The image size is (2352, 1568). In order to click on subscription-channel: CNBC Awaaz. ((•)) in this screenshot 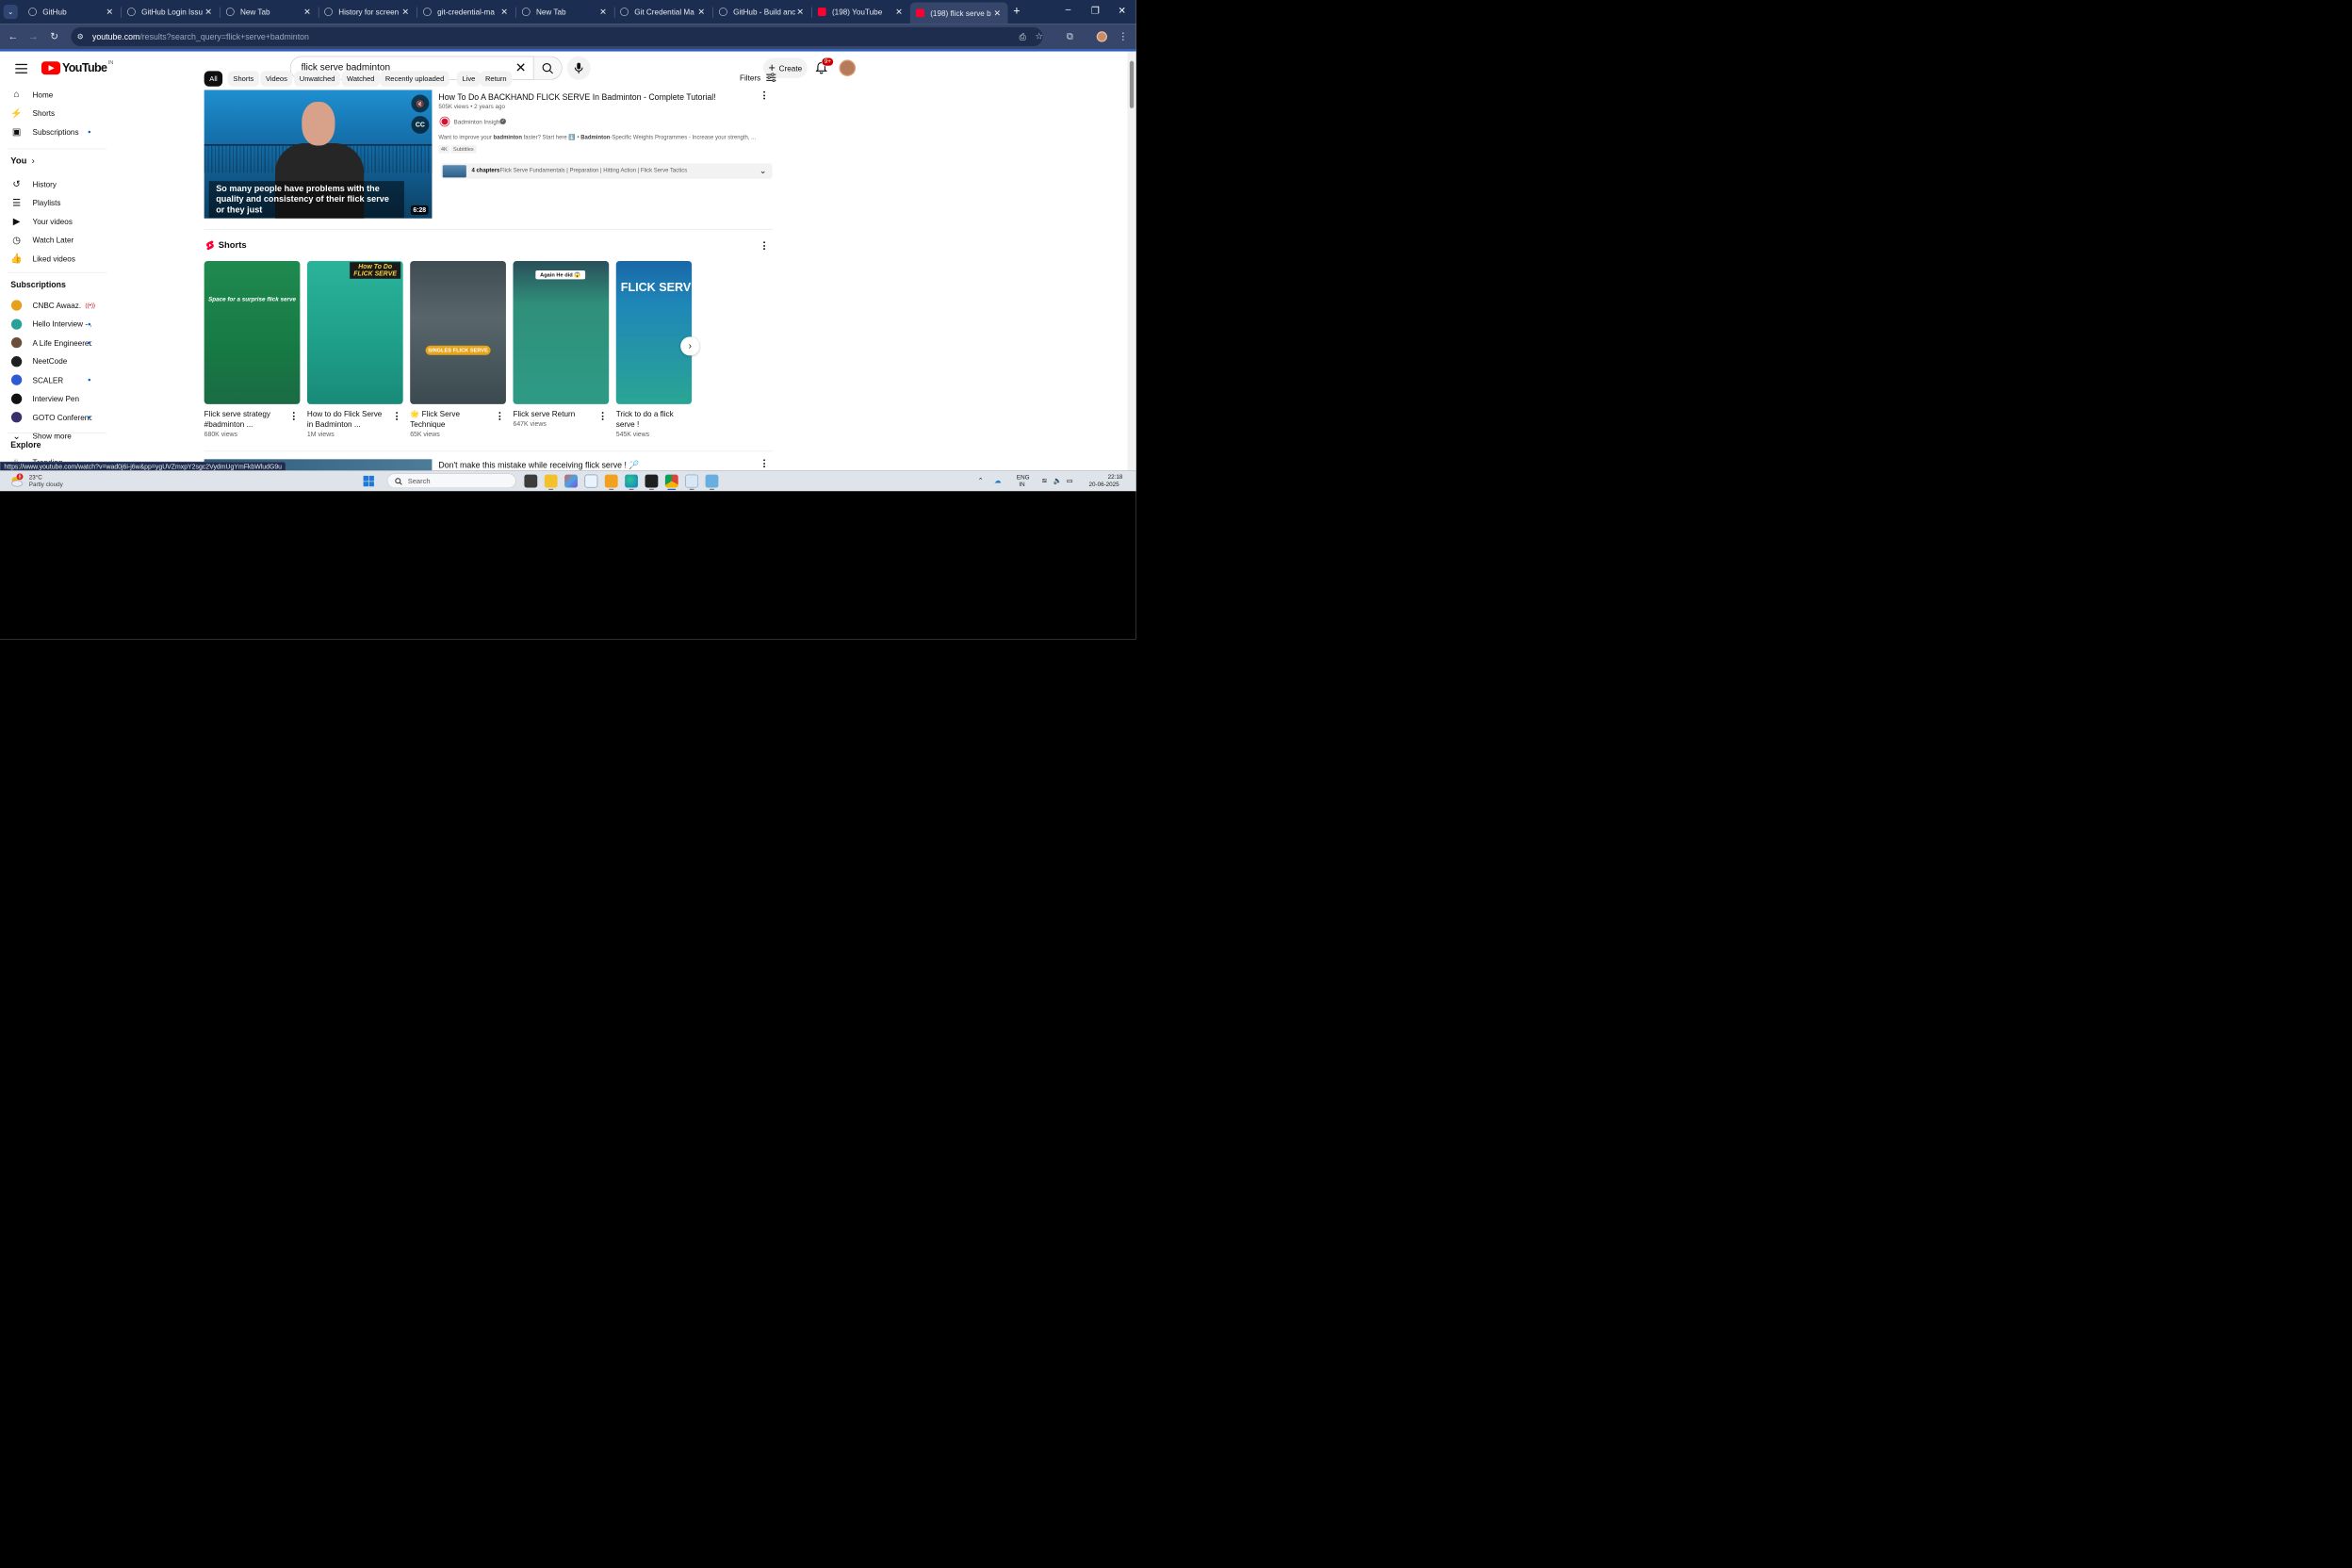, I will do `click(53, 306)`.